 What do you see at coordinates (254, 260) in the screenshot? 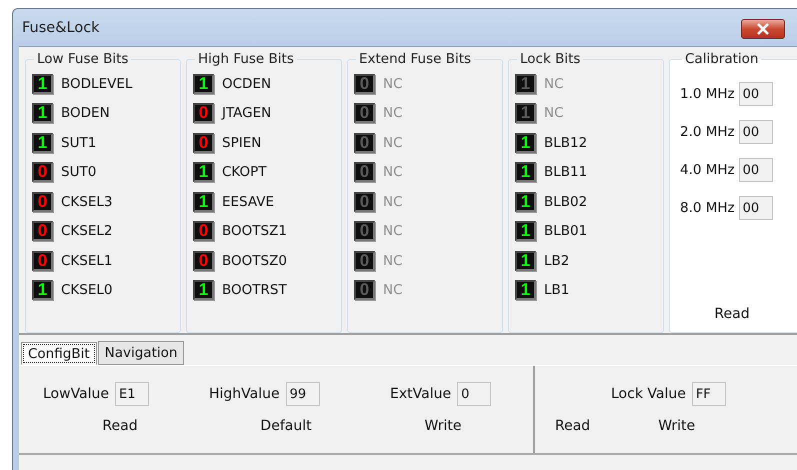
I see `bit-label: BOOTSZ0` at bounding box center [254, 260].